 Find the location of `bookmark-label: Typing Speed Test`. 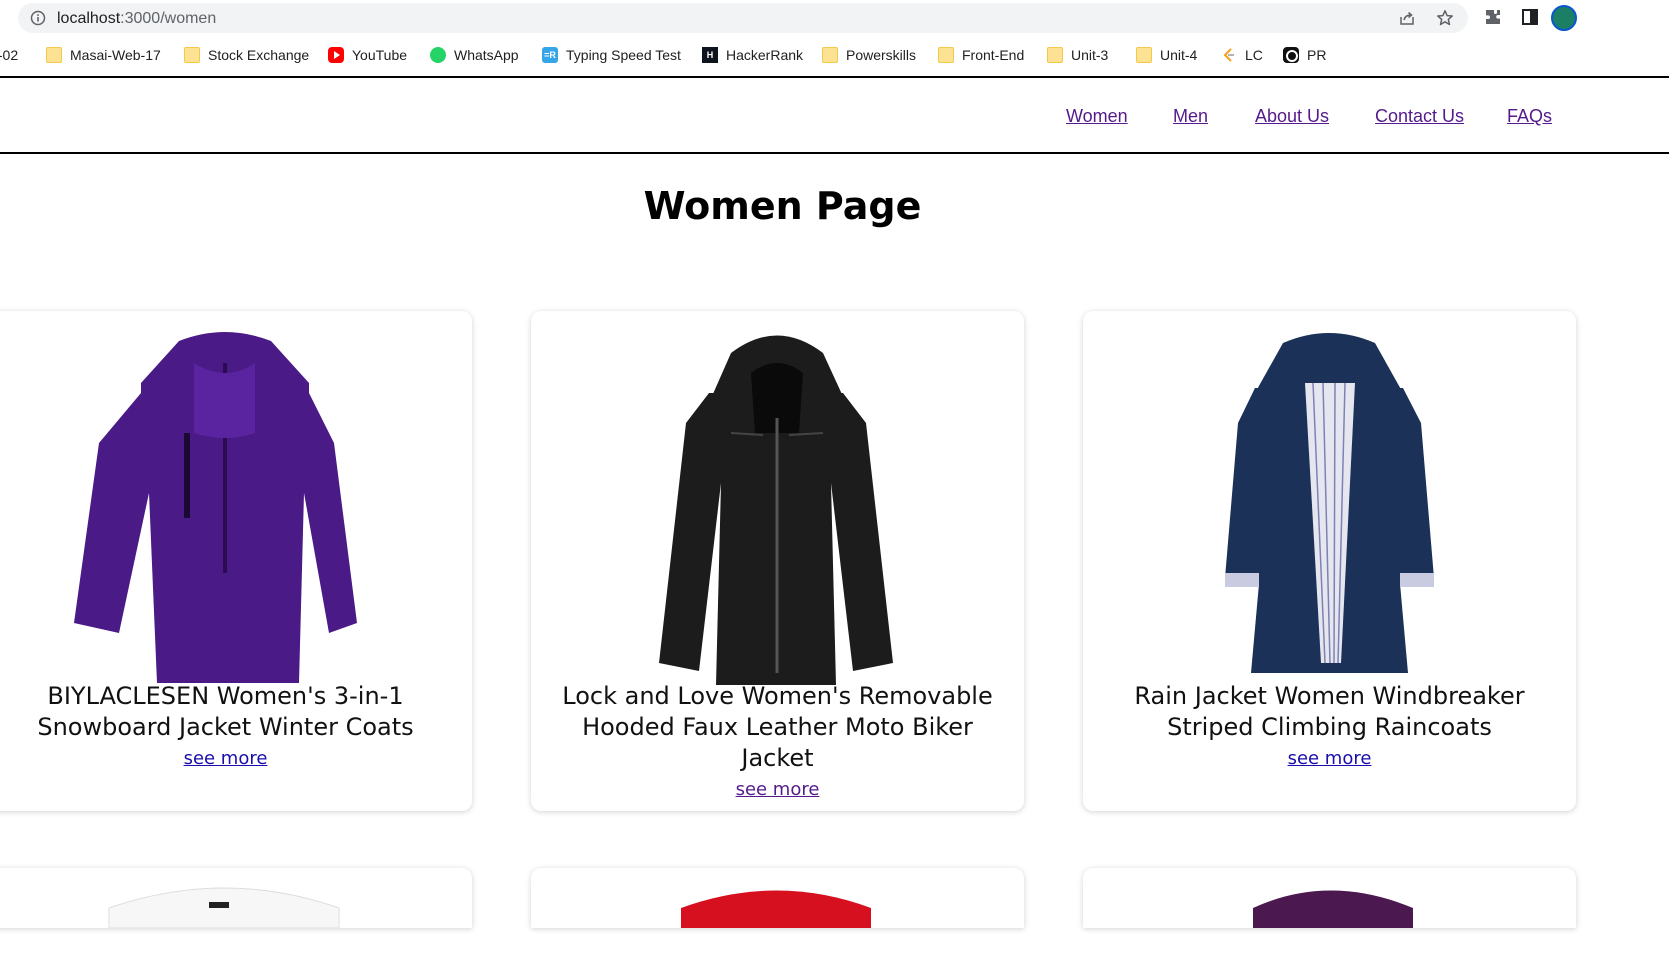

bookmark-label: Typing Speed Test is located at coordinates (623, 55).